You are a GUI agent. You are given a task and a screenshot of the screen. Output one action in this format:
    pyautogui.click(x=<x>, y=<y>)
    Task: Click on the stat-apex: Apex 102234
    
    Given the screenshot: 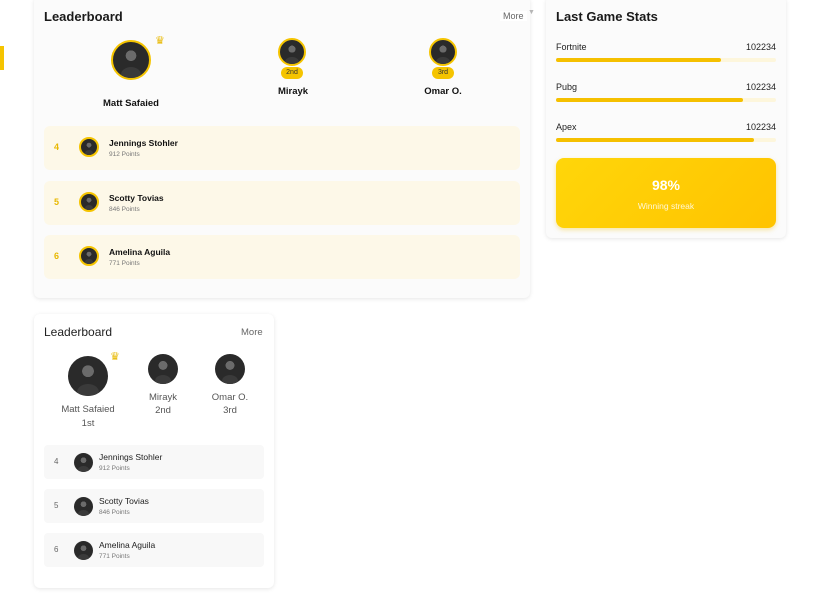 What is the action you would take?
    pyautogui.click(x=666, y=132)
    